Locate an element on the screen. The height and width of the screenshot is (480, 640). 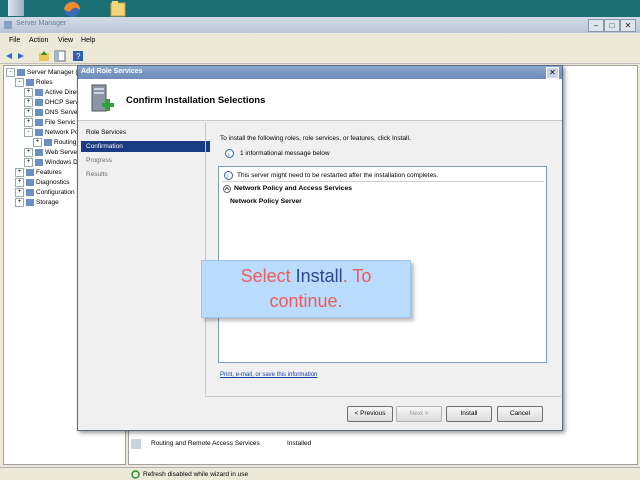
dialog-close-button: ✕ is located at coordinates (552, 73).